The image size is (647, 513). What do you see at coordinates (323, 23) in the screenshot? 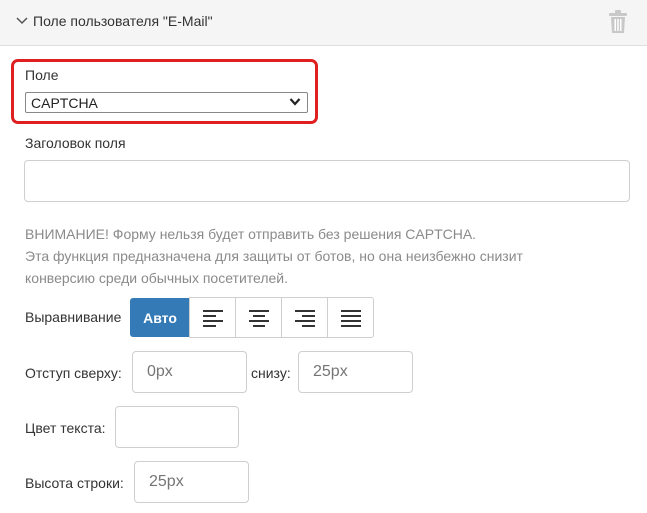
I see `panel-header: Поле пользователя "E-Mail"` at bounding box center [323, 23].